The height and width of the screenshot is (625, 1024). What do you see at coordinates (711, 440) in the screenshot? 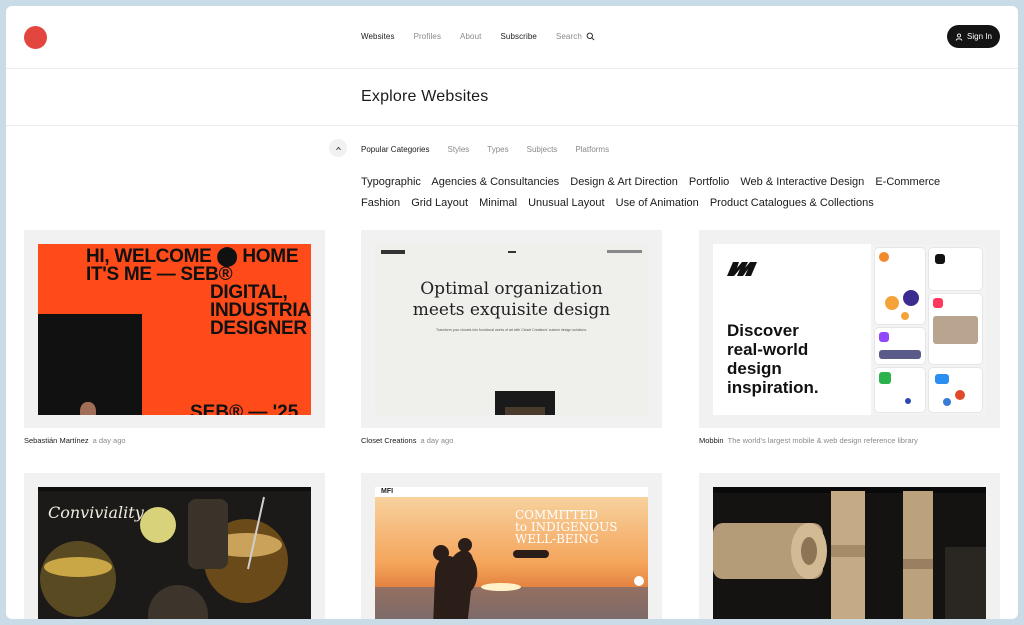
I see `site-name: Mobbin` at bounding box center [711, 440].